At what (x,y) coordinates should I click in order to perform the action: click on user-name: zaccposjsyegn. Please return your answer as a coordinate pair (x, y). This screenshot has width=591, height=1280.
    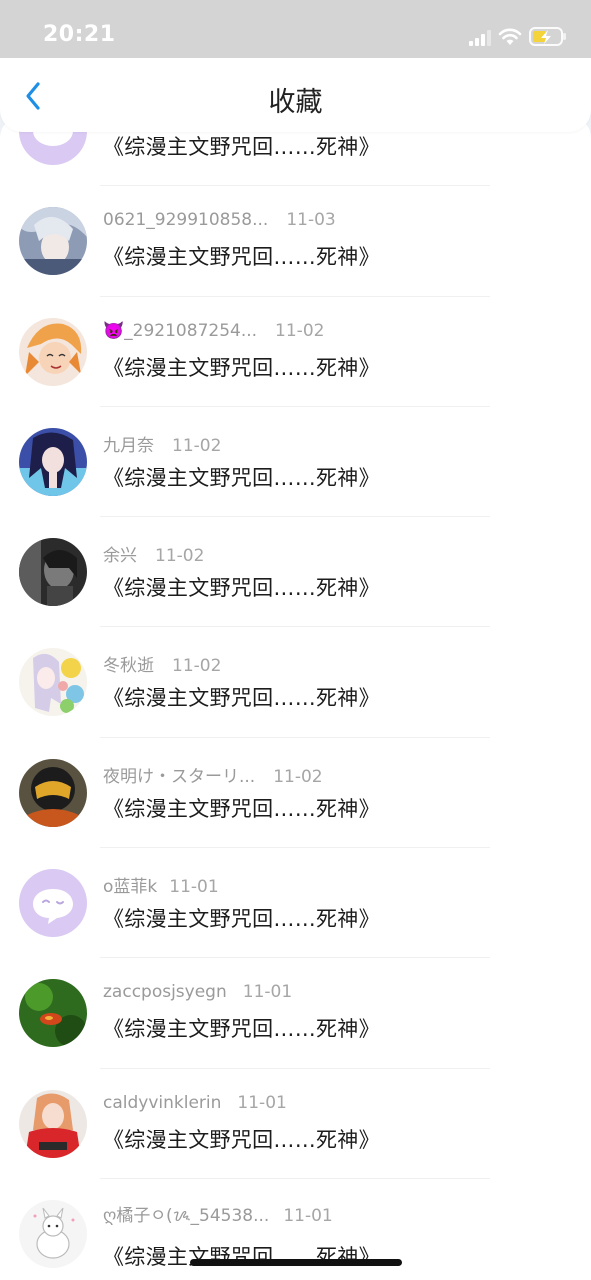
    Looking at the image, I should click on (165, 992).